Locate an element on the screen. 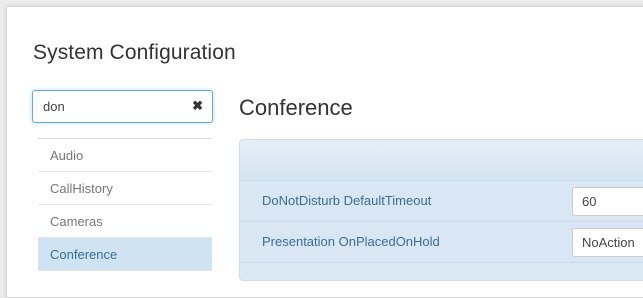 The height and width of the screenshot is (298, 643). search-box: ✖ is located at coordinates (122, 106).